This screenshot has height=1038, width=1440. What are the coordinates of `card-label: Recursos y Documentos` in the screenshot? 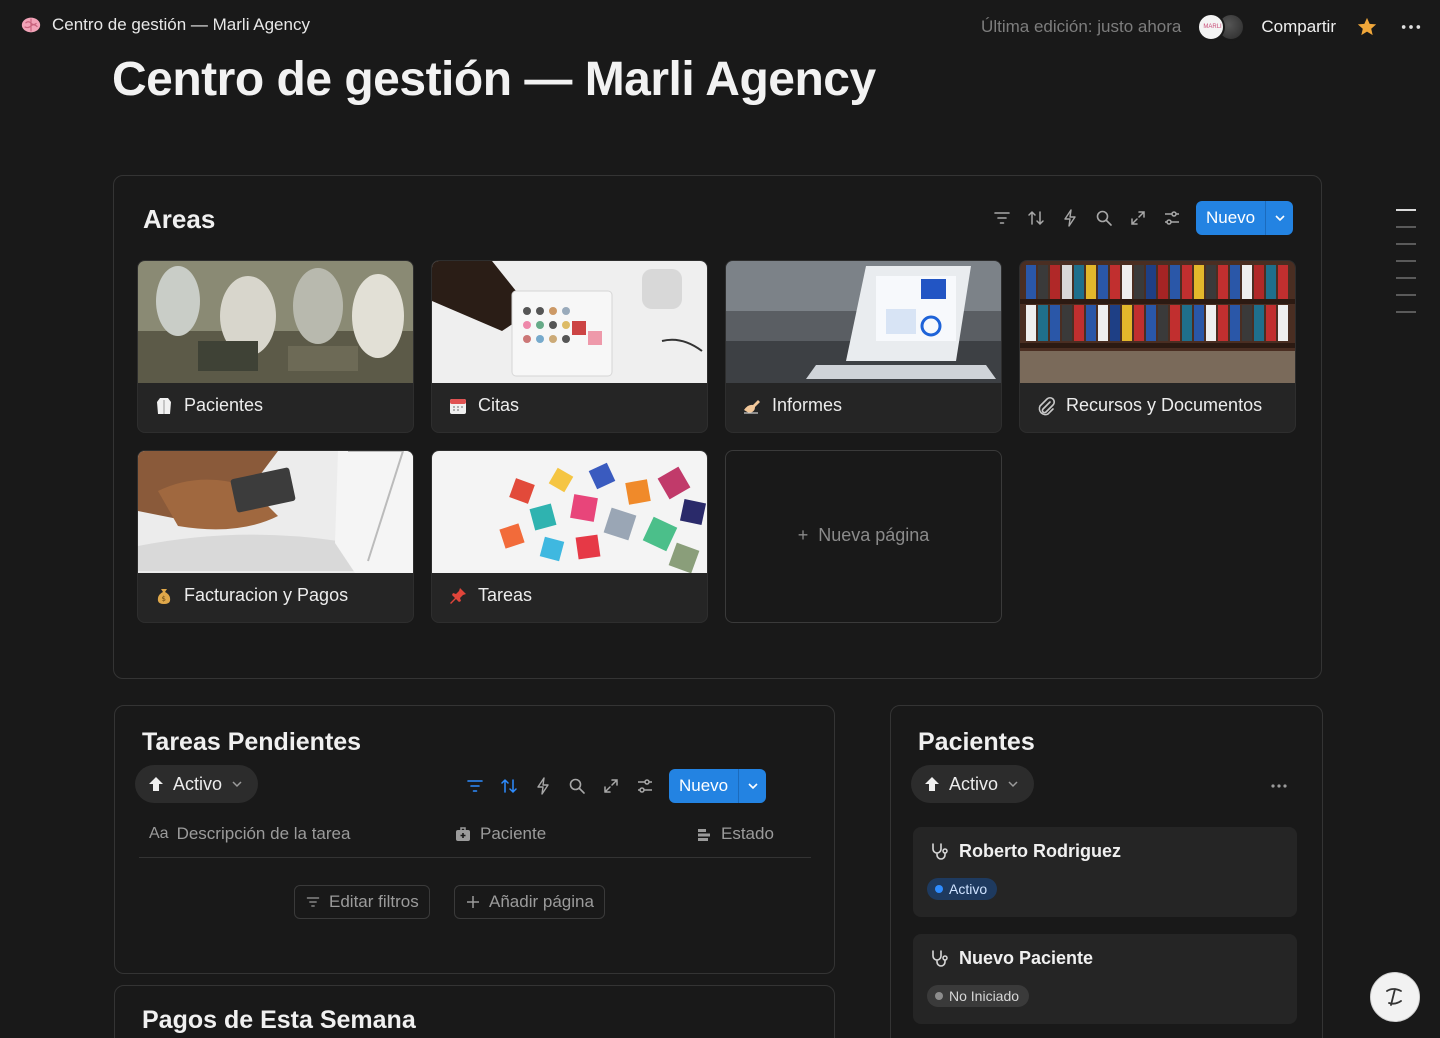 It's located at (1149, 405).